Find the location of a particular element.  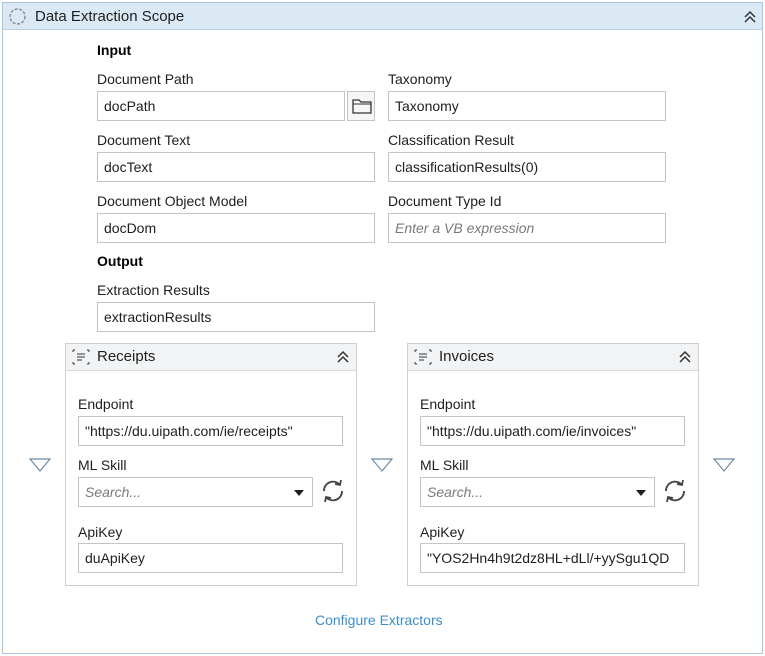

scope-header: Data Extraction Scope is located at coordinates (382, 16).